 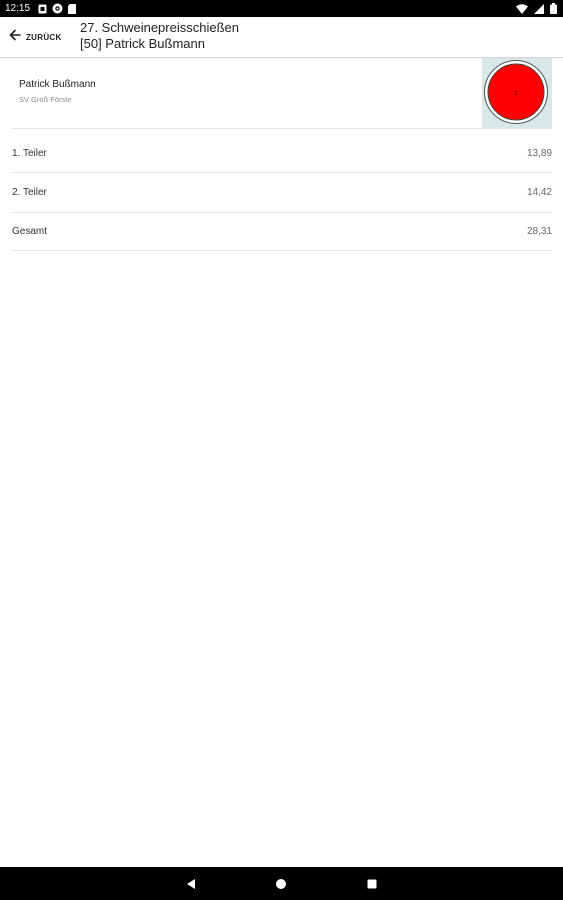 What do you see at coordinates (45, 99) in the screenshot?
I see `shooter-club: SV Groß Förste` at bounding box center [45, 99].